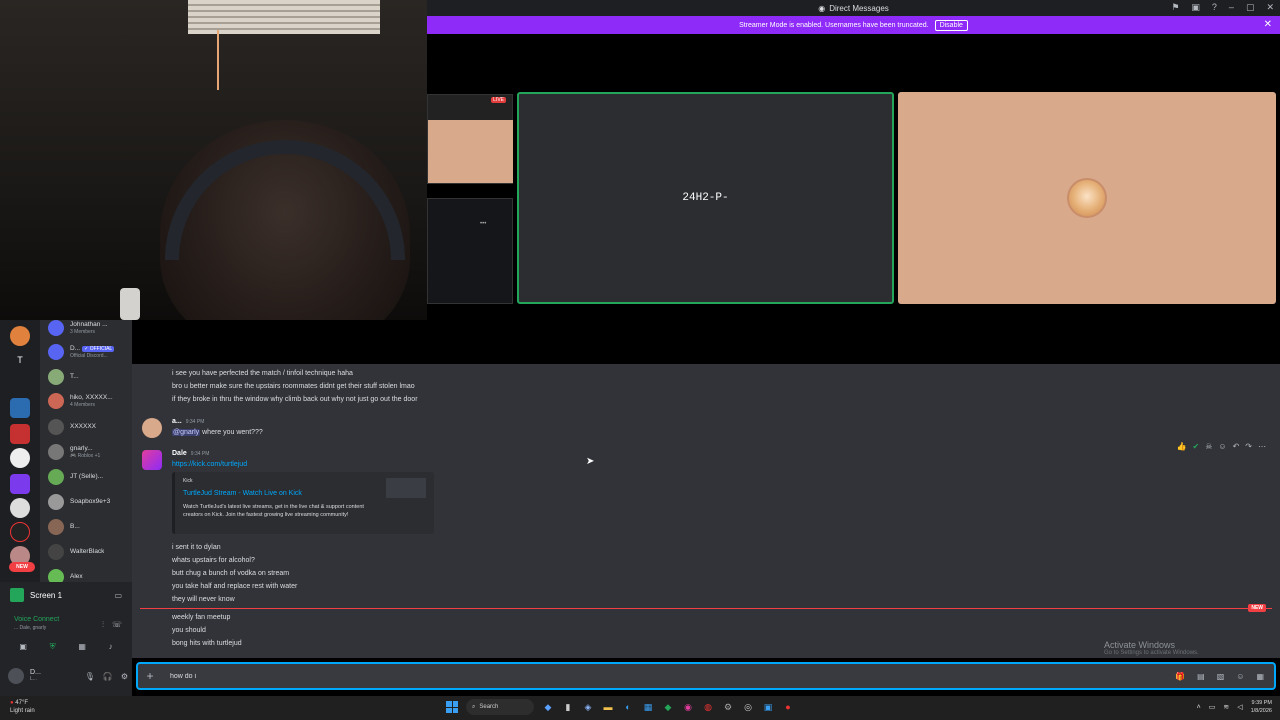  Describe the element at coordinates (103, 625) in the screenshot. I see `noise-suppression-icon: ⫶` at that location.